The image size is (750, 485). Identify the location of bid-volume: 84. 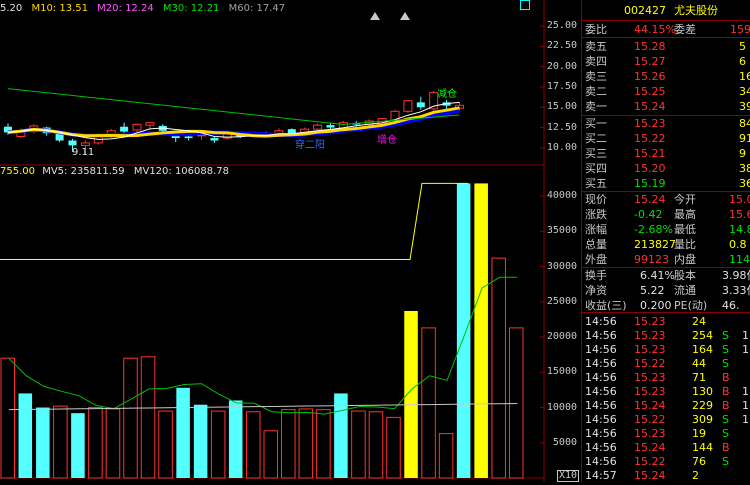
(744, 123).